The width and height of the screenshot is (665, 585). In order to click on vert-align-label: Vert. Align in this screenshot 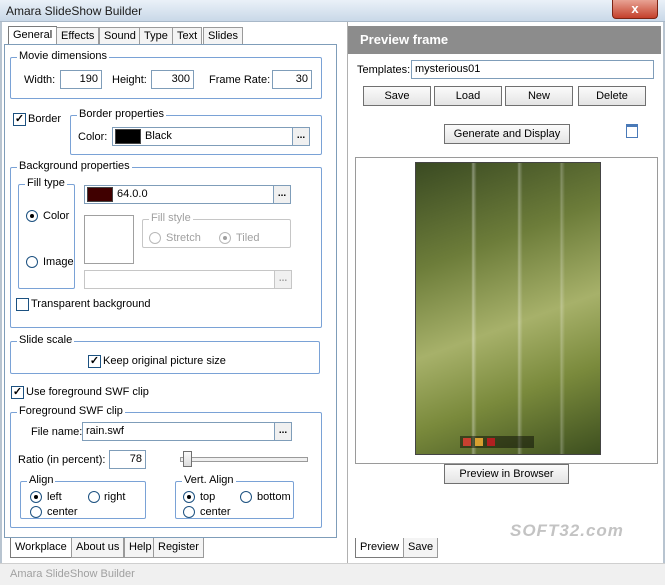, I will do `click(209, 480)`.